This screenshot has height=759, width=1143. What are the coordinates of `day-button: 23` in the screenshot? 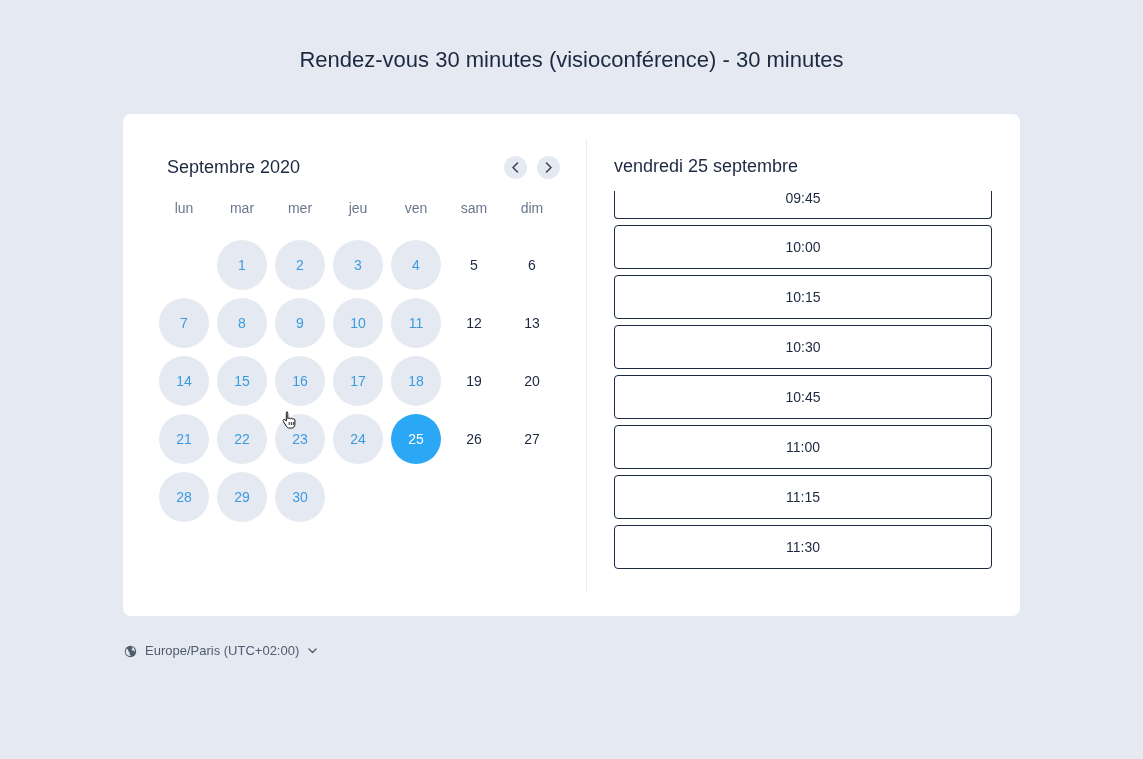 It's located at (300, 439).